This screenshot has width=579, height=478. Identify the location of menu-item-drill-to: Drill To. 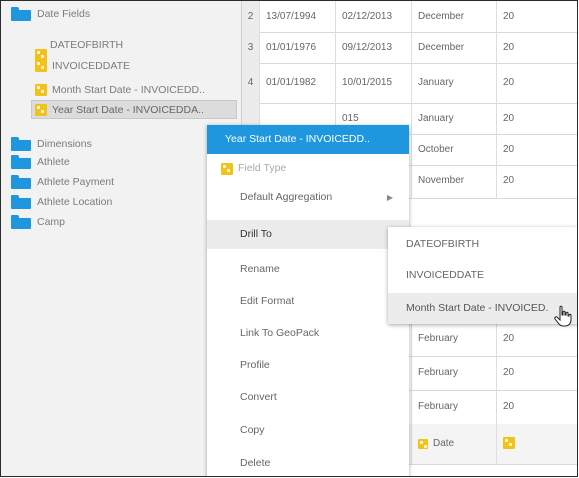
(308, 234).